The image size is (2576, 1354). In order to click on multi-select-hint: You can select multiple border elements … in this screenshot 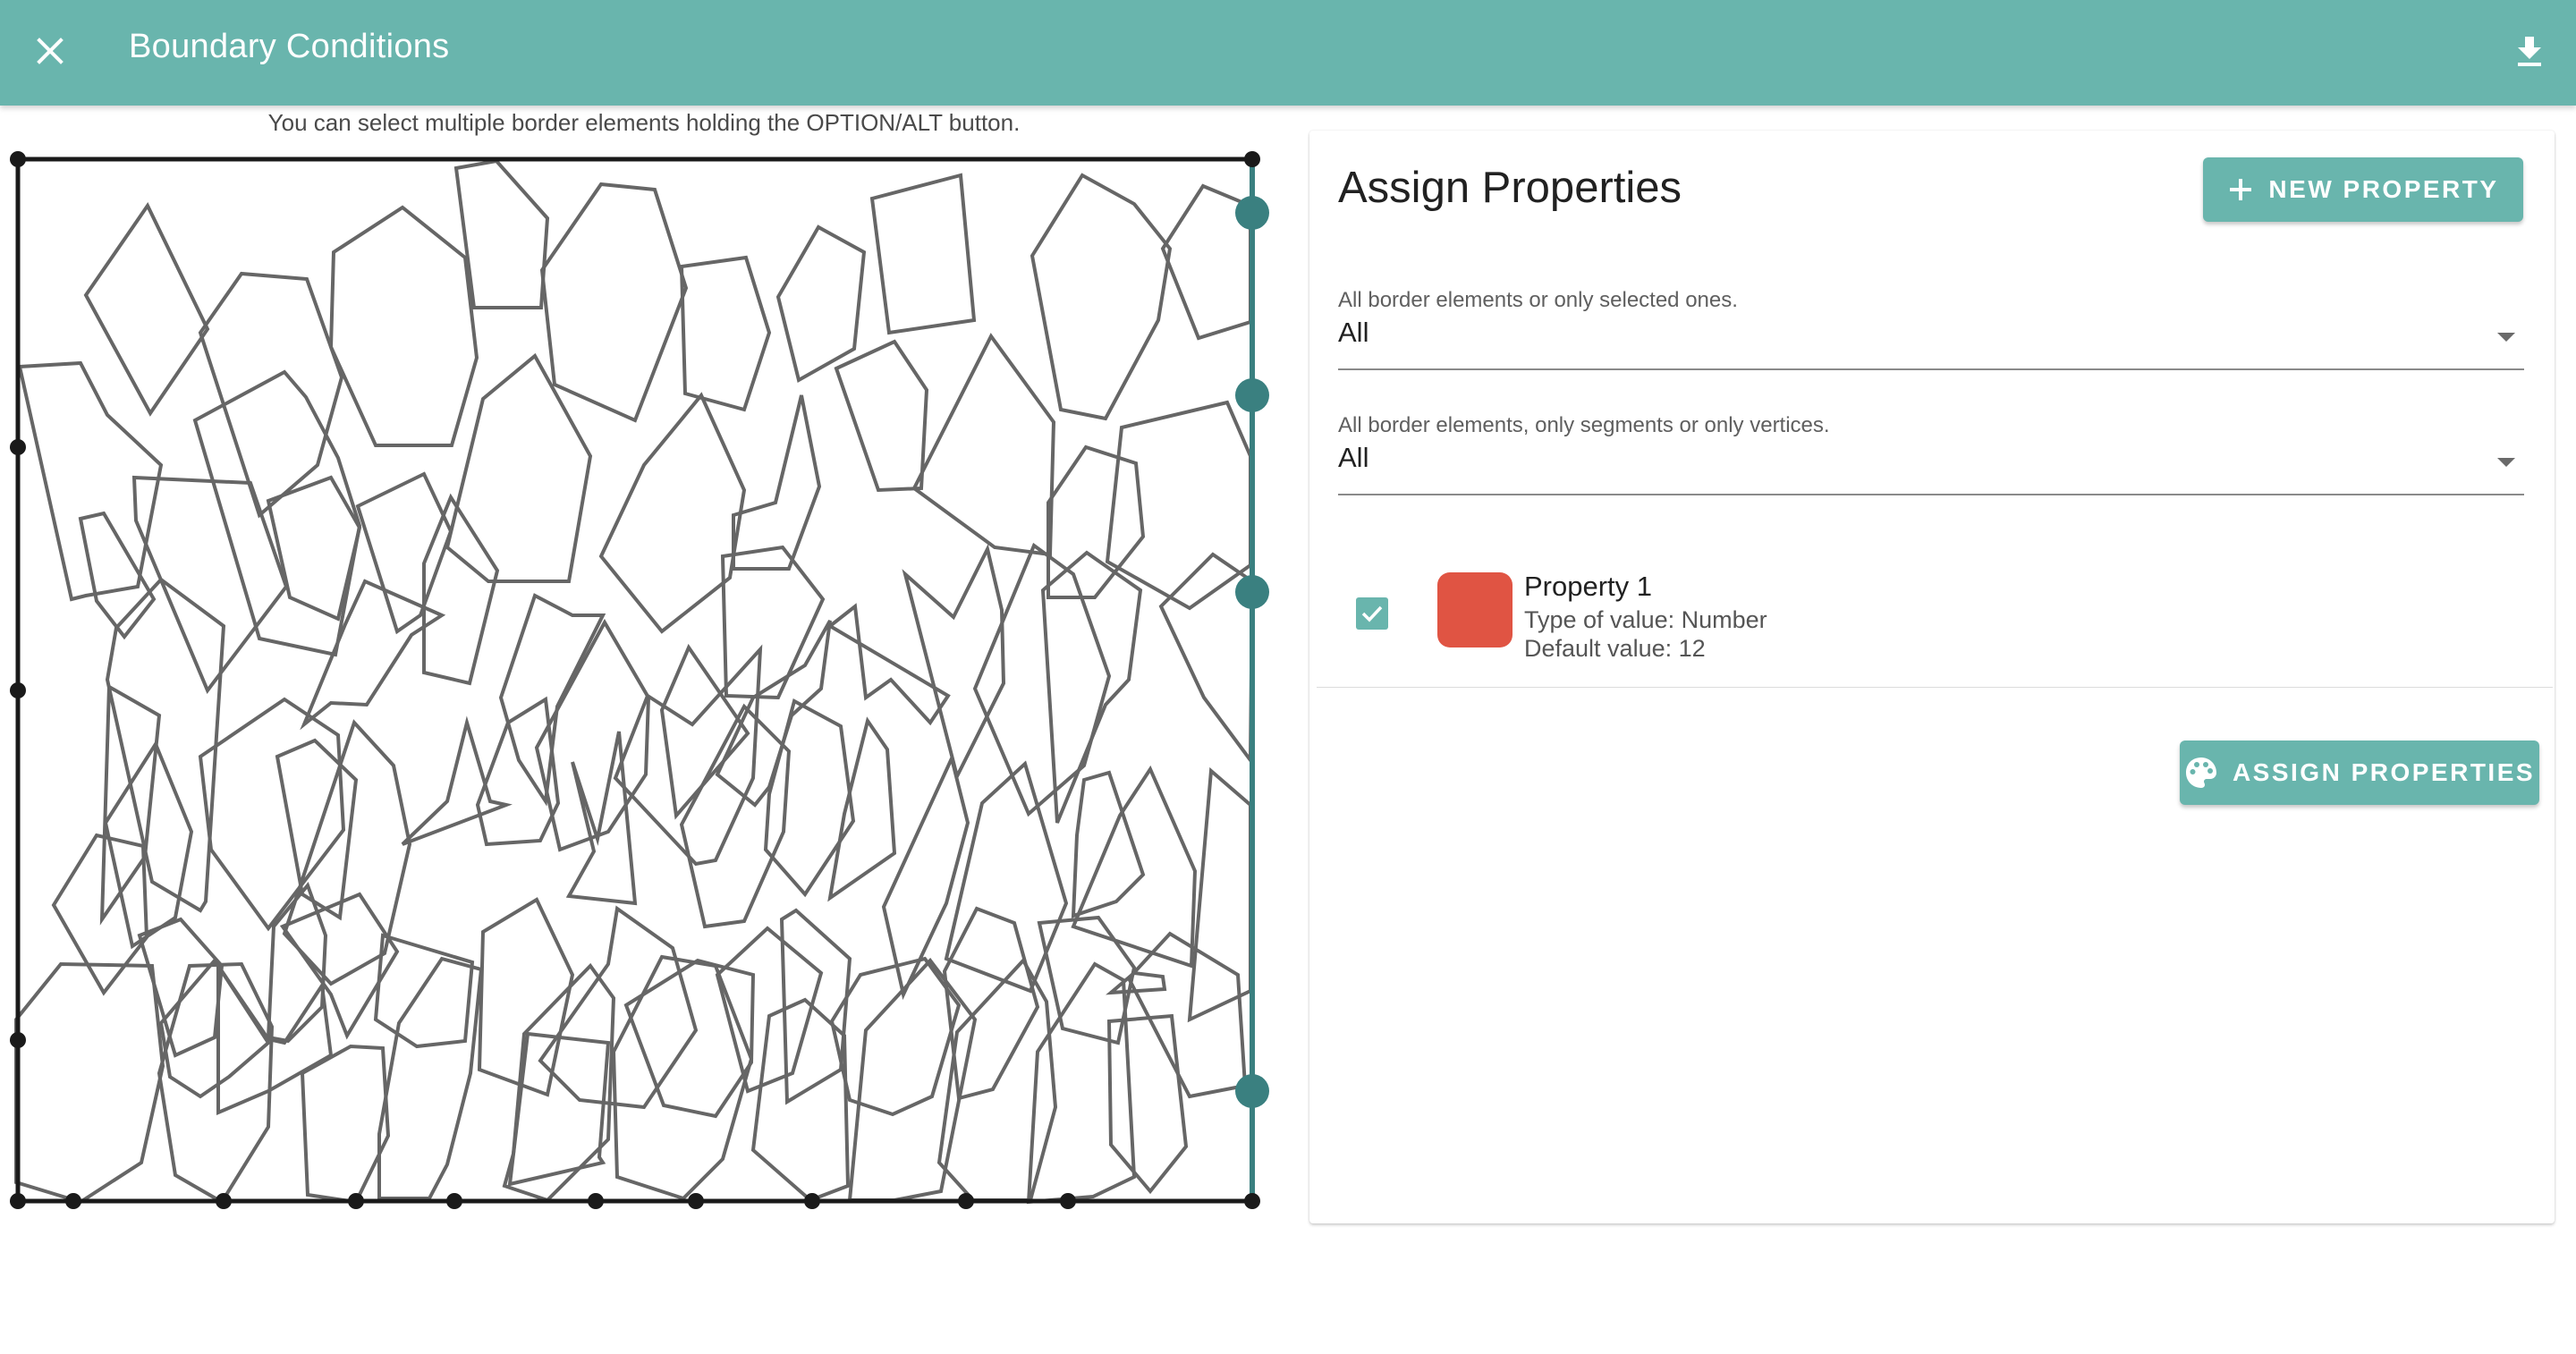, I will do `click(644, 122)`.